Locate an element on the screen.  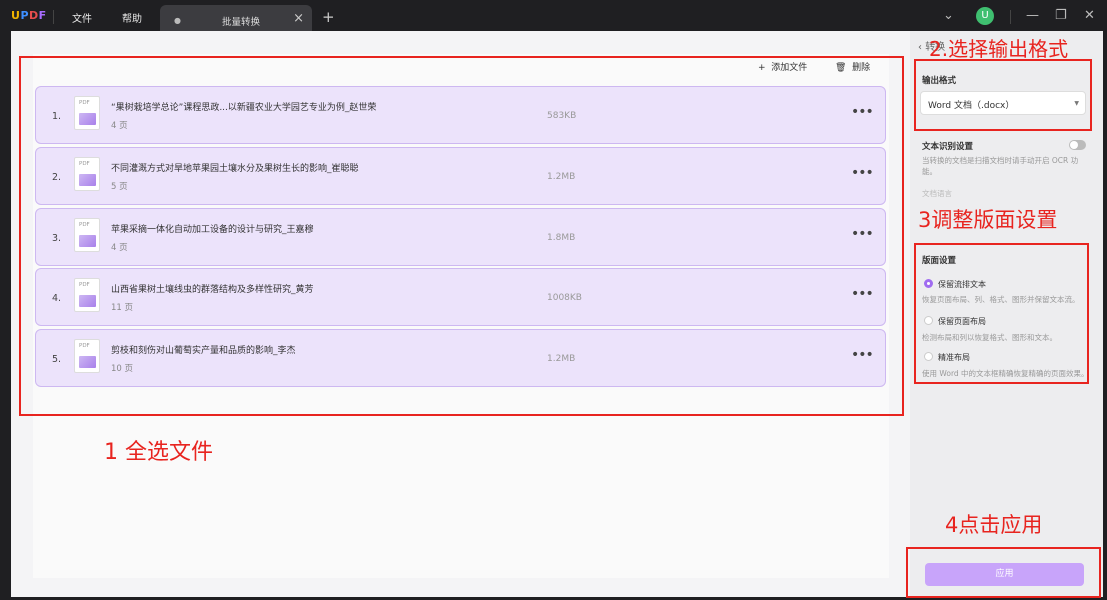
menu-help: 帮助 is located at coordinates (132, 17).